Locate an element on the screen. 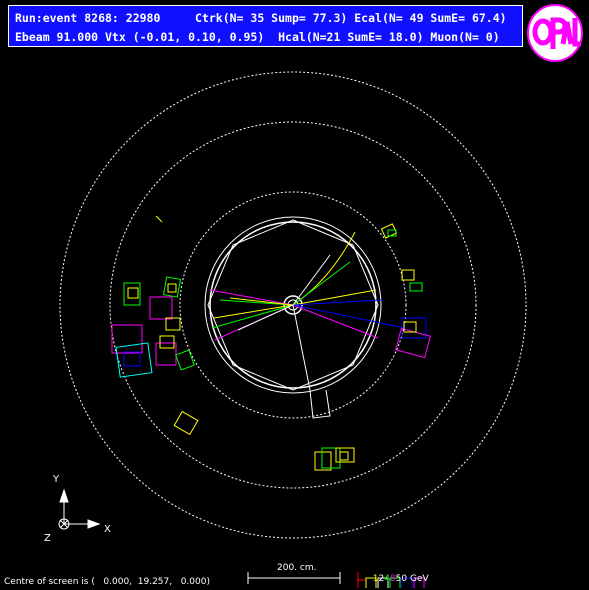 This screenshot has width=589, height=590. energy-tick-50: 50 GeV is located at coordinates (412, 579).